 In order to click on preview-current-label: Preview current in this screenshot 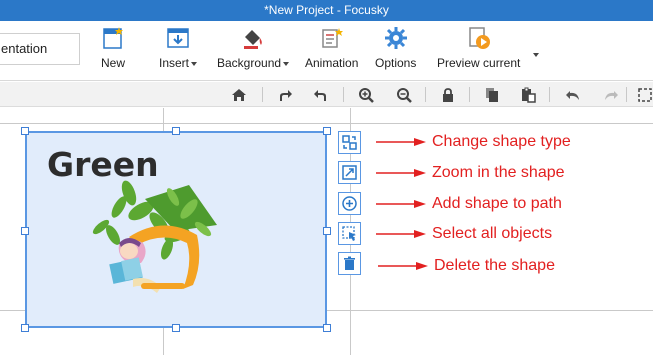, I will do `click(479, 63)`.